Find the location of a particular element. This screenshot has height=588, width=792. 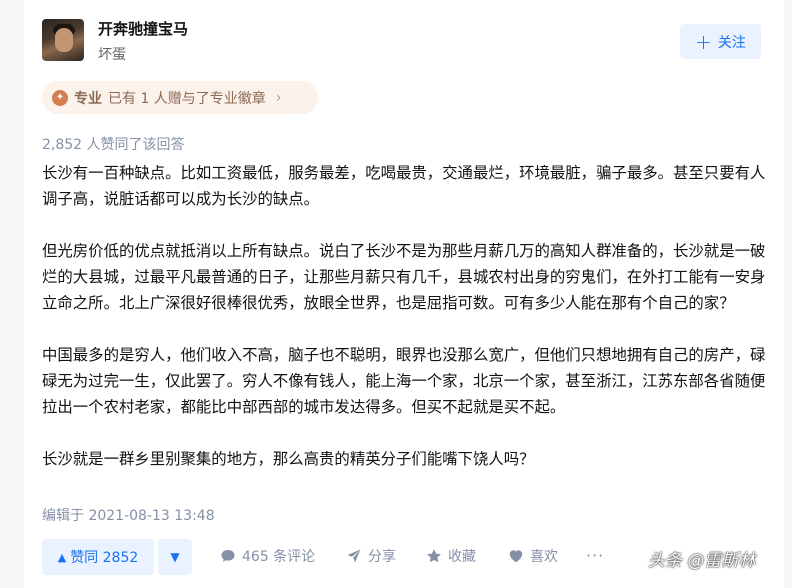

like-button: 喜欢 is located at coordinates (533, 556).